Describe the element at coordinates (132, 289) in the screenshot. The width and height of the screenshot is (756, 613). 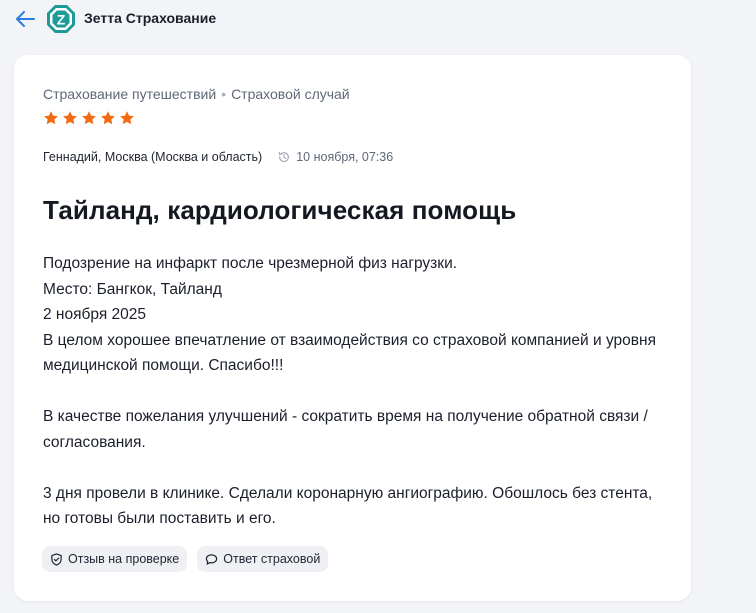
I see `review-line: Место: Бангкок, Тайланд` at that location.